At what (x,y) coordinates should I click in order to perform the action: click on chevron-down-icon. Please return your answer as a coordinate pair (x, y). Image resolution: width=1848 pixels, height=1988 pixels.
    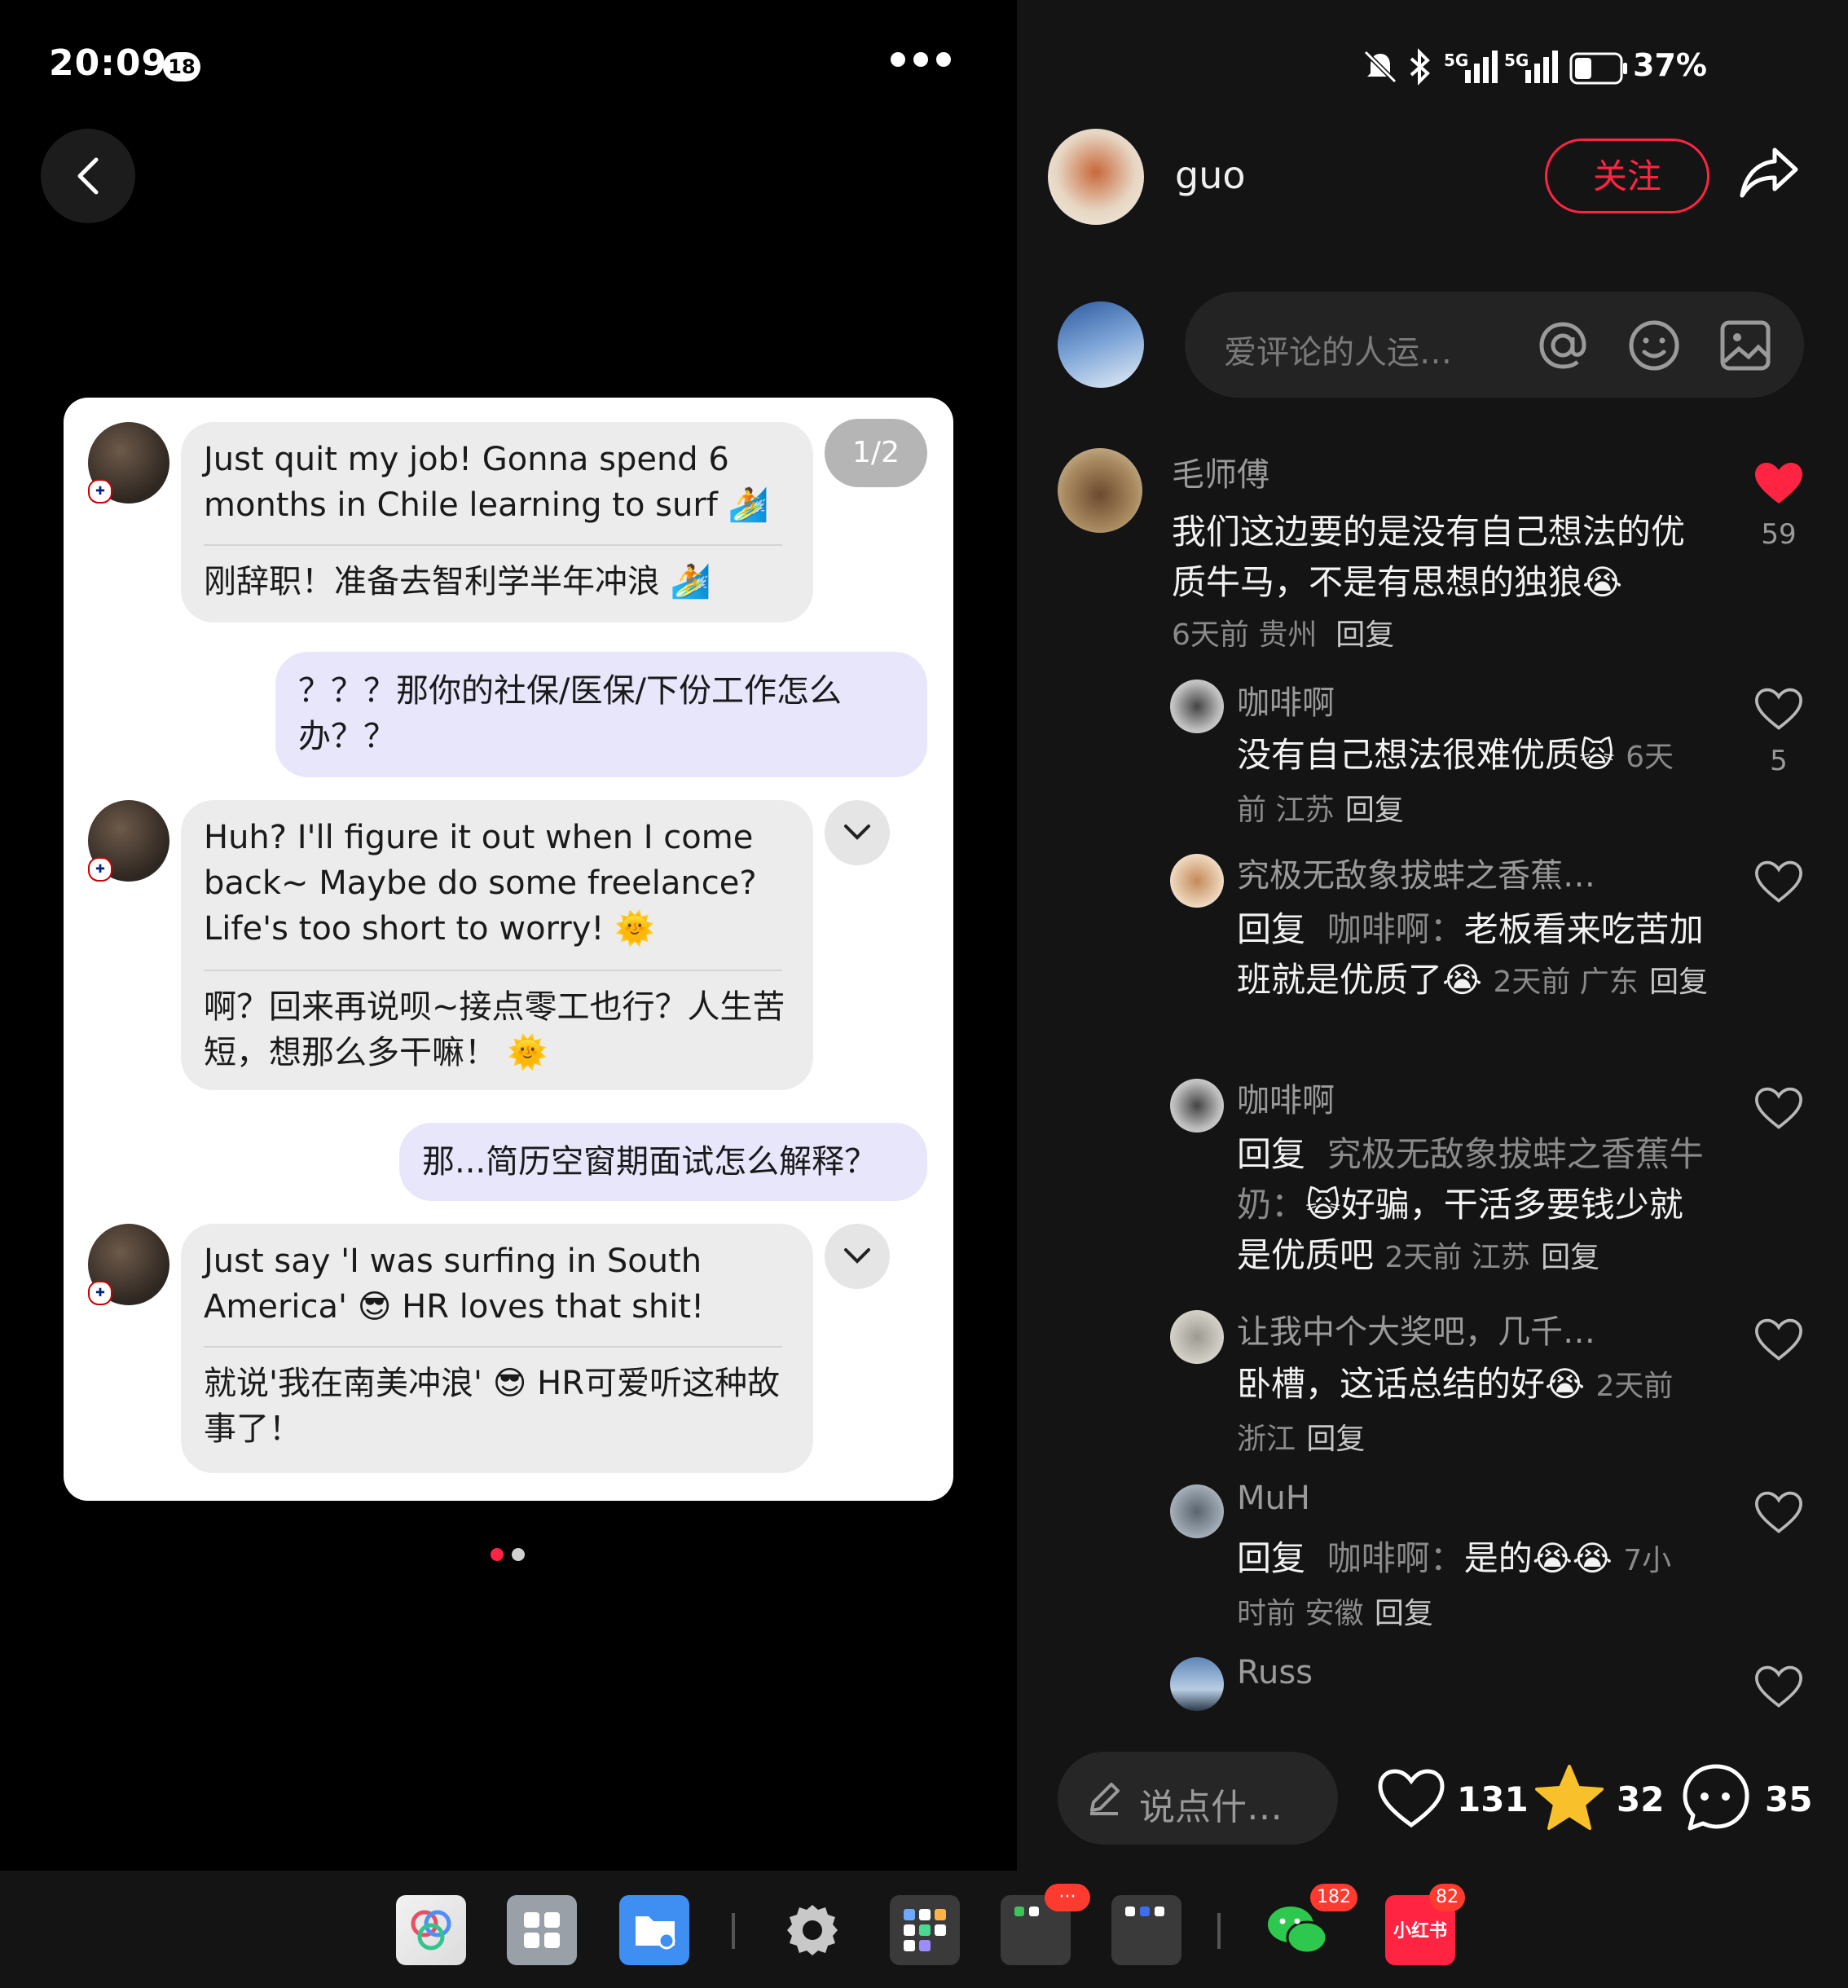
    Looking at the image, I should click on (857, 832).